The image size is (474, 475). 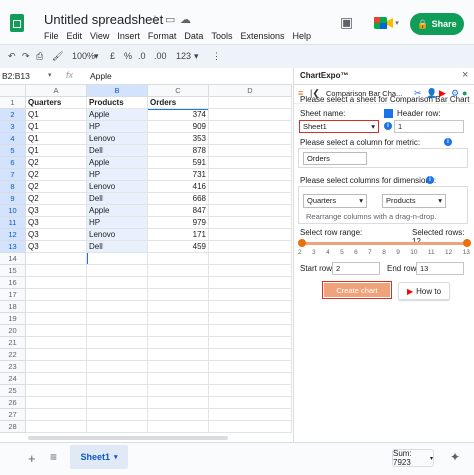 What do you see at coordinates (178, 139) in the screenshot?
I see `table-cell: 353` at bounding box center [178, 139].